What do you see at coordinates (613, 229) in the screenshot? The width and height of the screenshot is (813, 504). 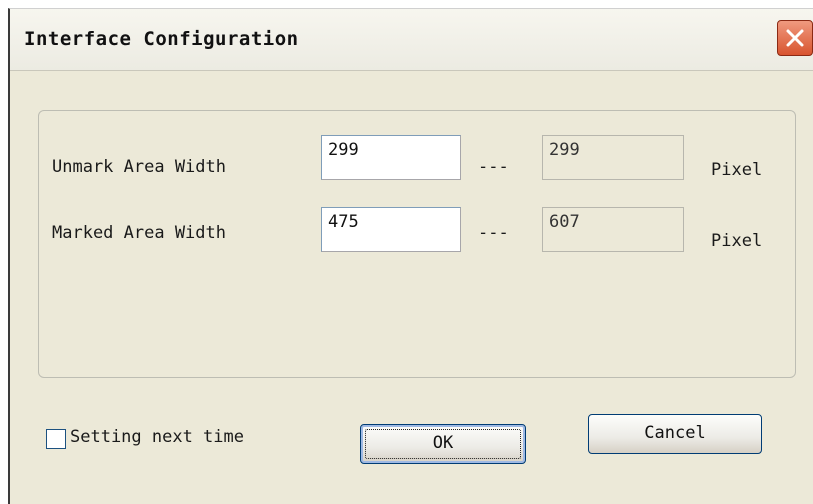 I see `marked-area-width-readonly: 607` at bounding box center [613, 229].